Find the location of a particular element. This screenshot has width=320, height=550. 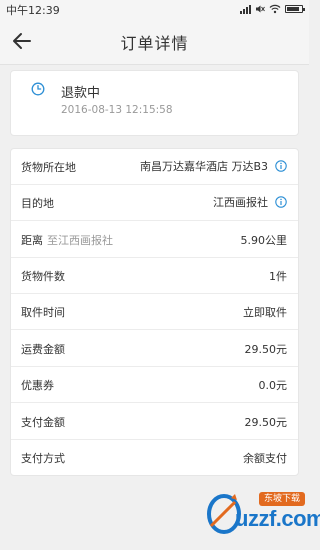

row-label: 支付方式 is located at coordinates (43, 458).